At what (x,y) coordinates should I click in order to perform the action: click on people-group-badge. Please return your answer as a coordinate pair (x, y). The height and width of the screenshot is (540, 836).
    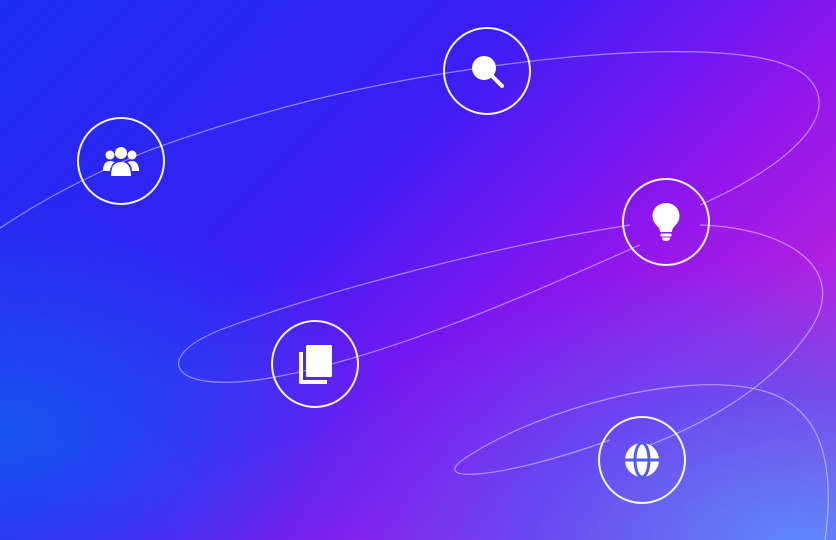
    Looking at the image, I should click on (121, 161).